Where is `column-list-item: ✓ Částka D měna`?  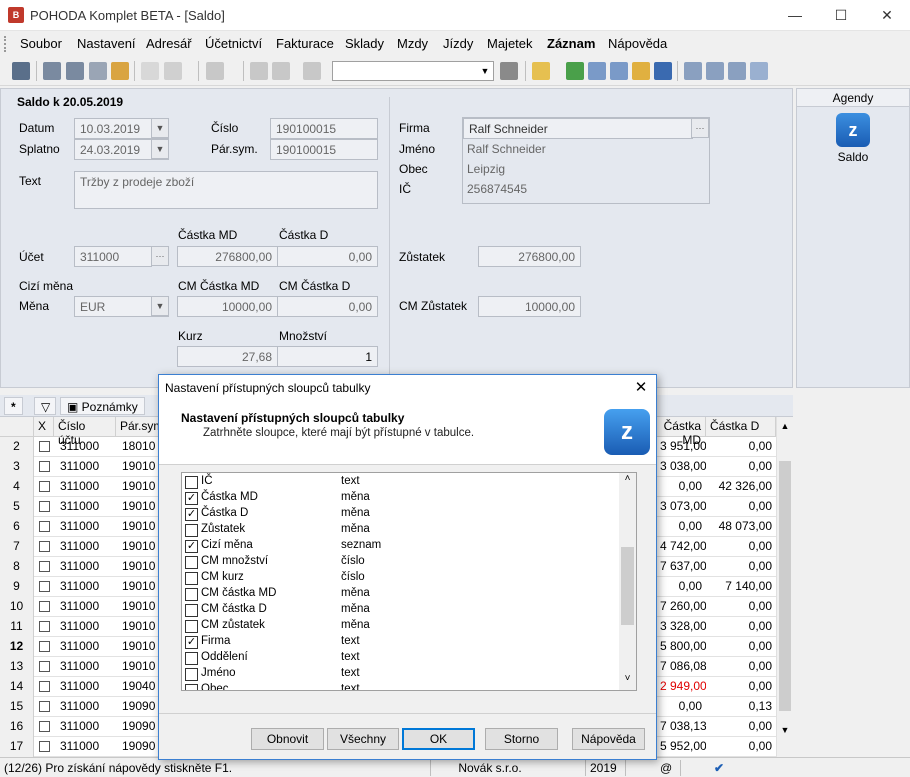
column-list-item: ✓ Částka D měna is located at coordinates (401, 514).